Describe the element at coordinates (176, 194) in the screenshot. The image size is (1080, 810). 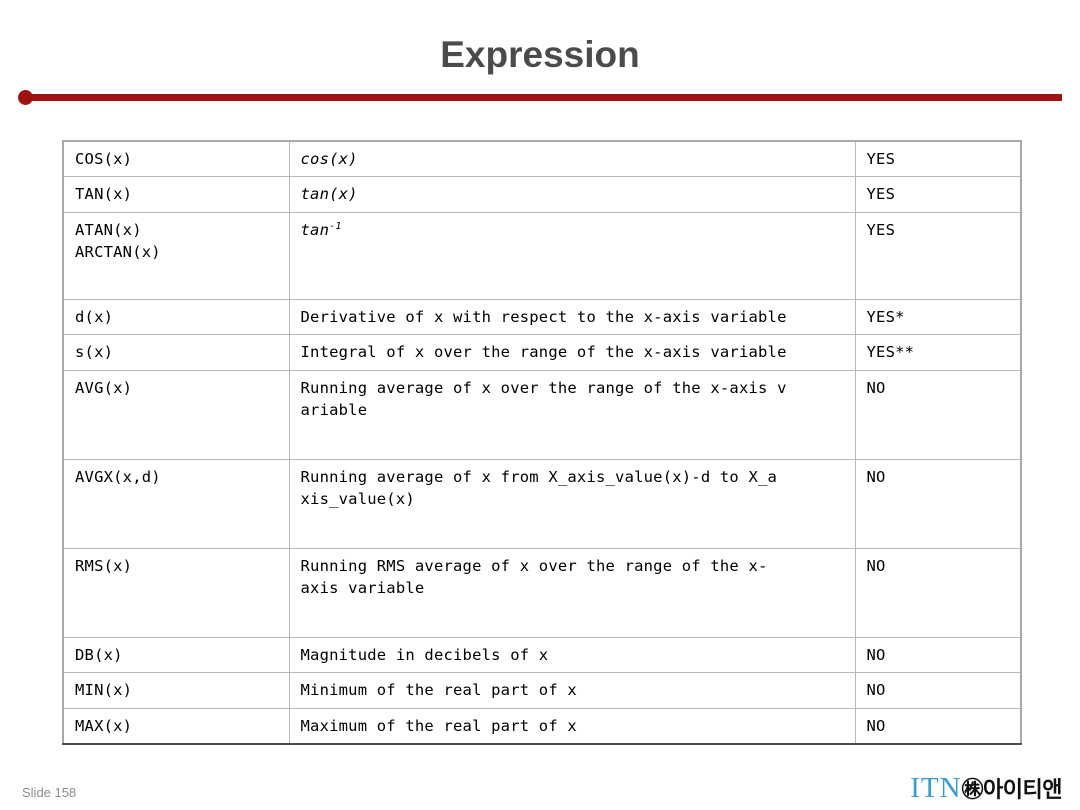
I see `cell-function-name: TAN(x)` at that location.